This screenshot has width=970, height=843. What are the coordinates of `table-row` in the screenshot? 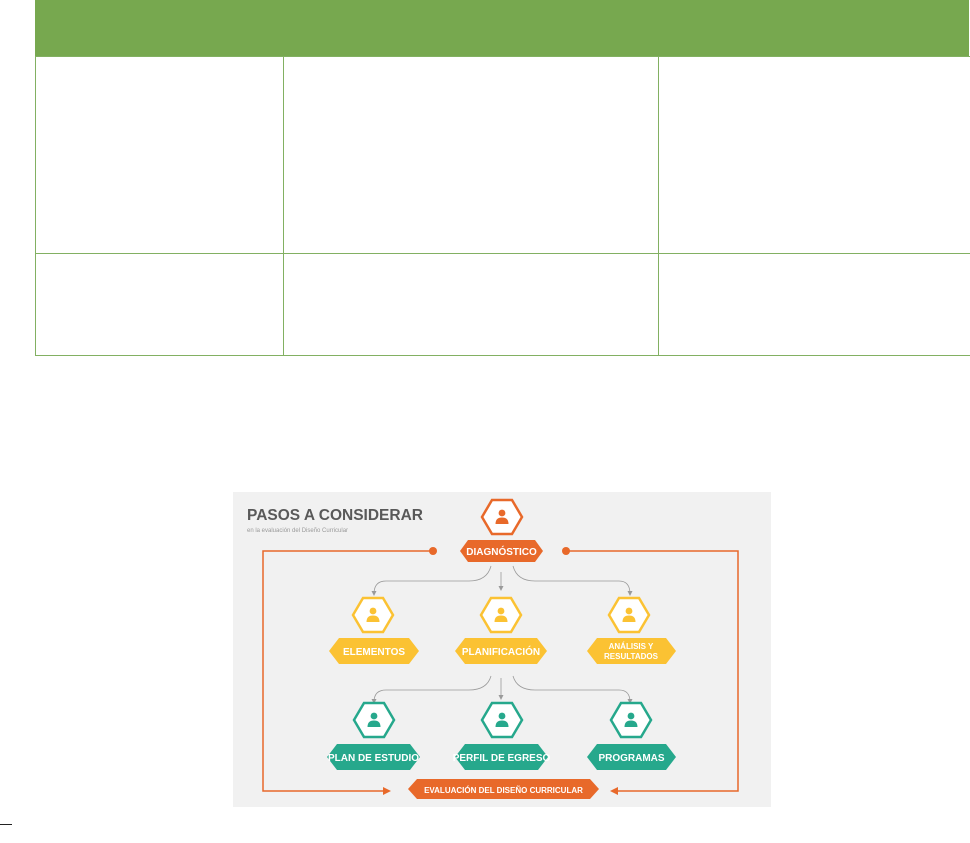 It's located at (502, 304).